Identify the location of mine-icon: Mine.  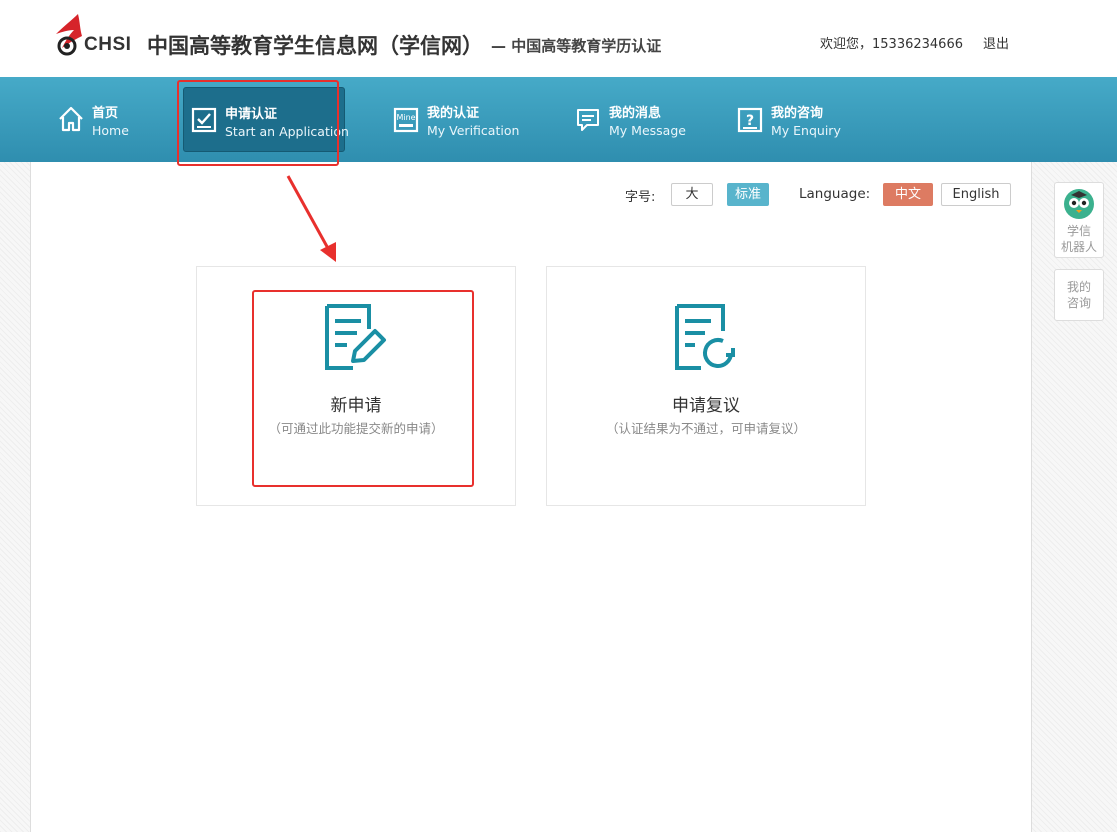
(406, 120).